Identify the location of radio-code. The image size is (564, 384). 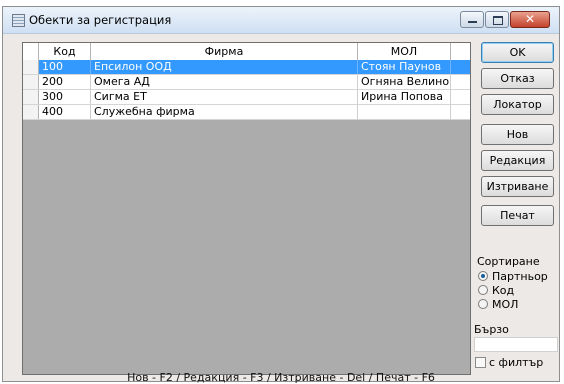
(483, 290).